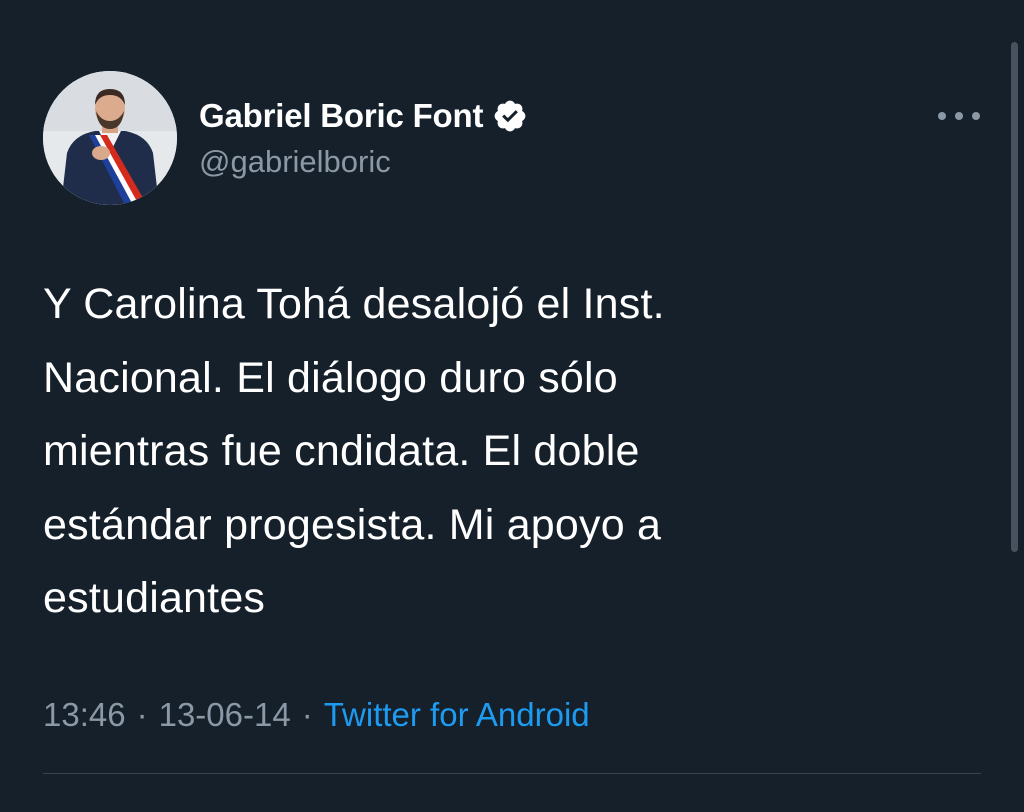 Image resolution: width=1024 pixels, height=812 pixels. What do you see at coordinates (510, 116) in the screenshot?
I see `verified-badge-icon` at bounding box center [510, 116].